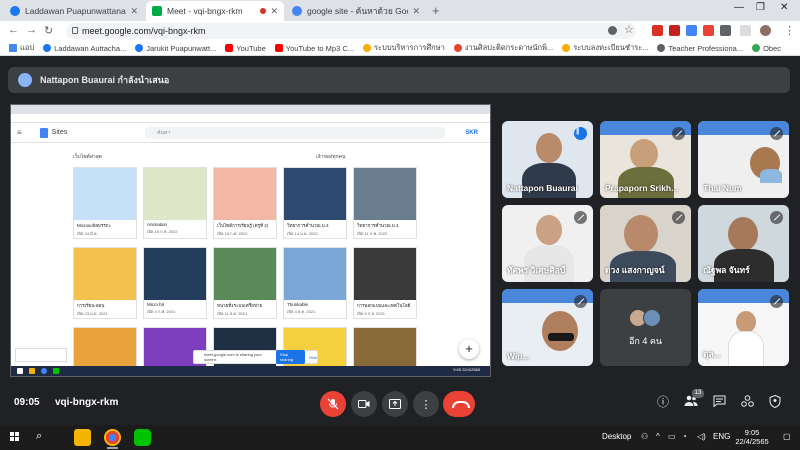 This screenshot has height=450, width=800. What do you see at coordinates (232, 313) in the screenshot?
I see `site-opened-date: เปิด 11 ธ.ค. 2021` at bounding box center [232, 313].